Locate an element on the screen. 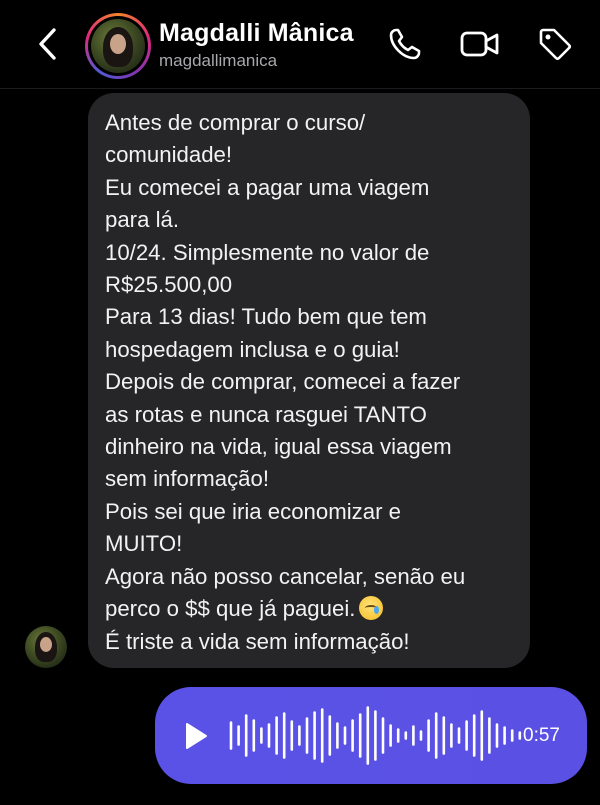 This screenshot has width=600, height=805. message-line: R$25.500,00 is located at coordinates (169, 285).